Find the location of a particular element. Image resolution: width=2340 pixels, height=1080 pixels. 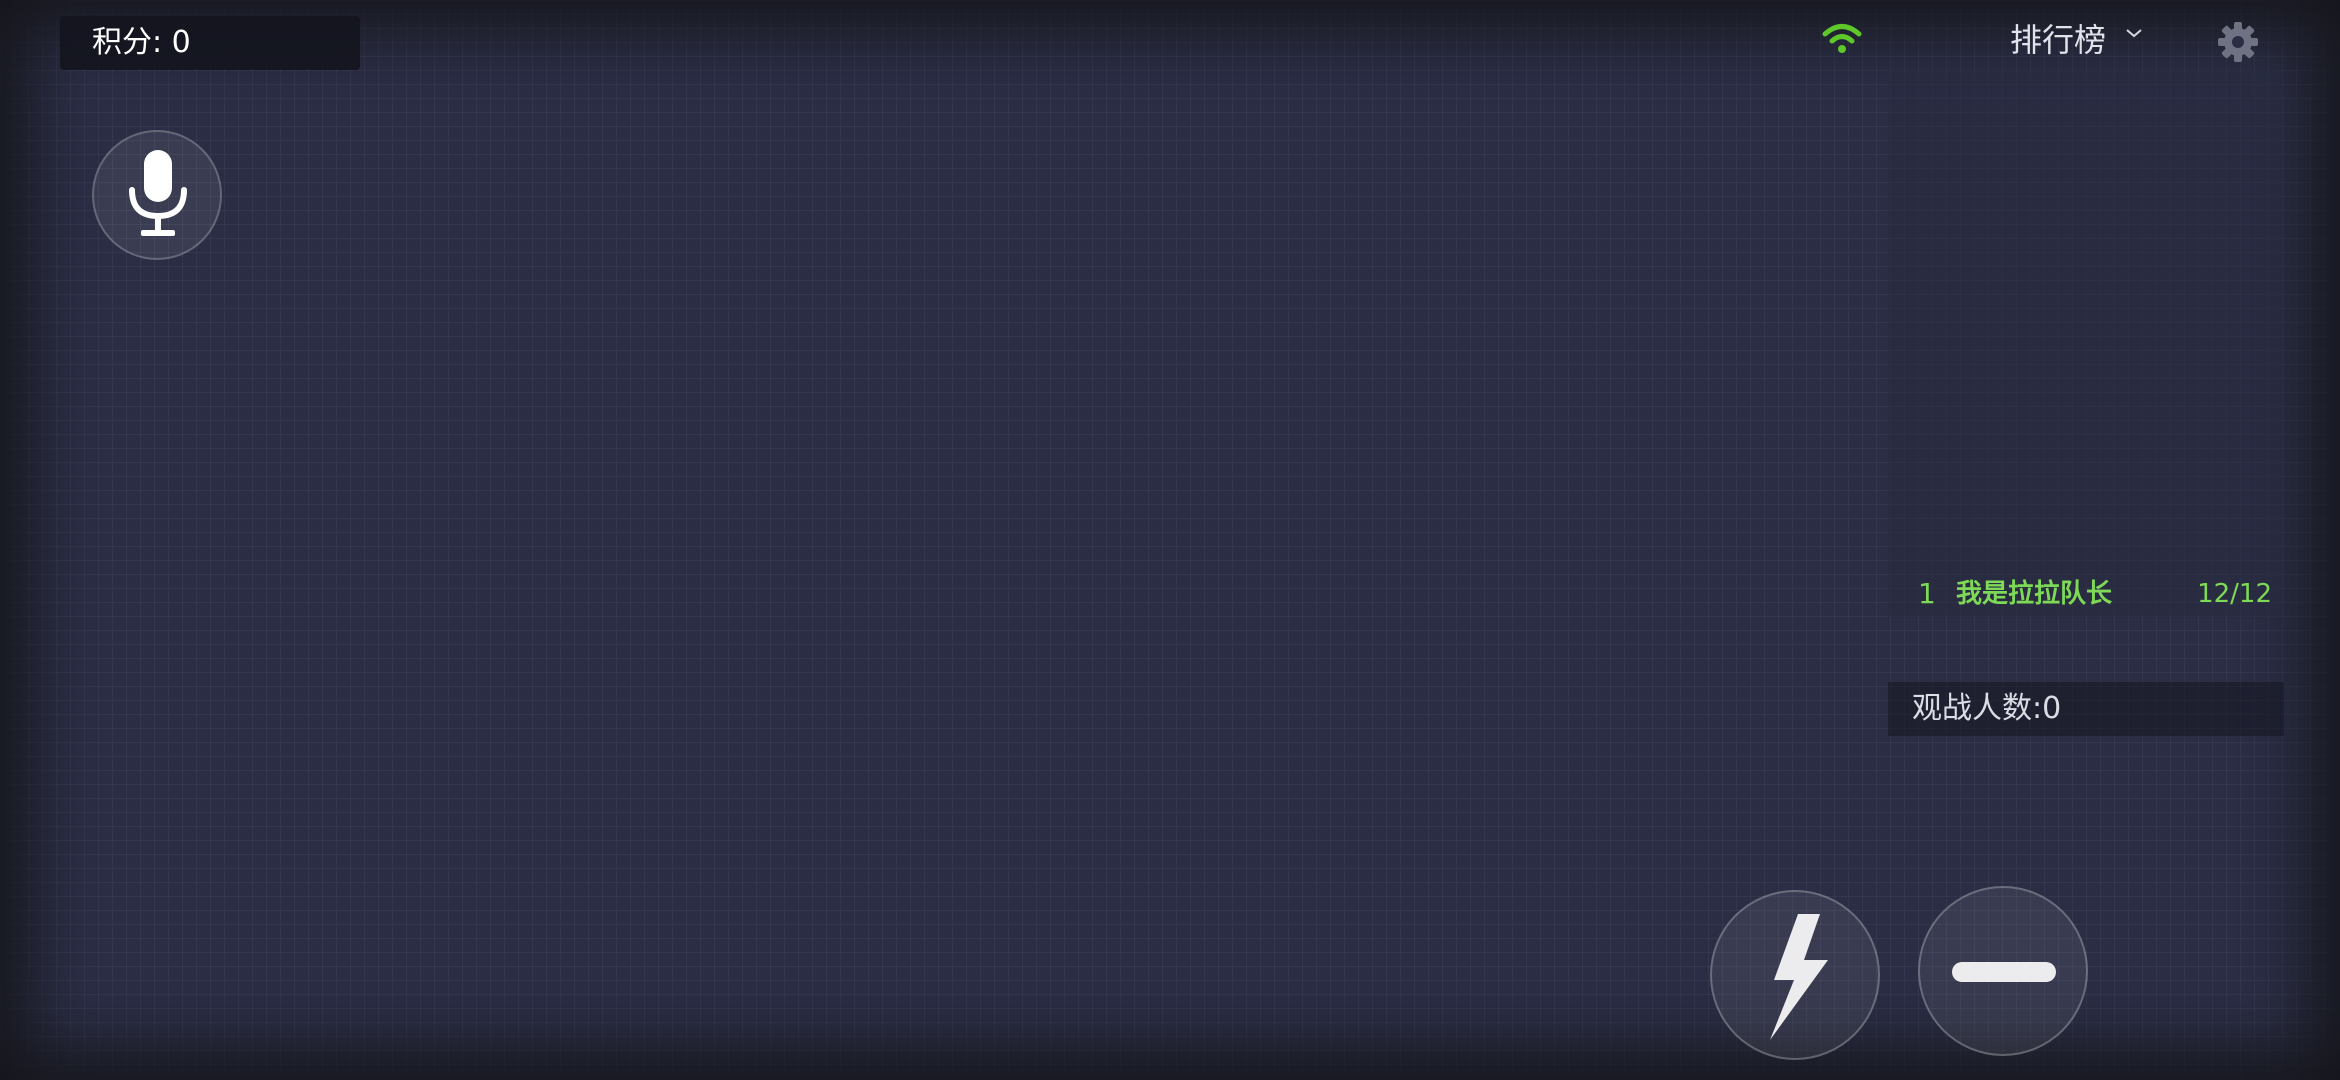

minus-icon is located at coordinates (2004, 972).